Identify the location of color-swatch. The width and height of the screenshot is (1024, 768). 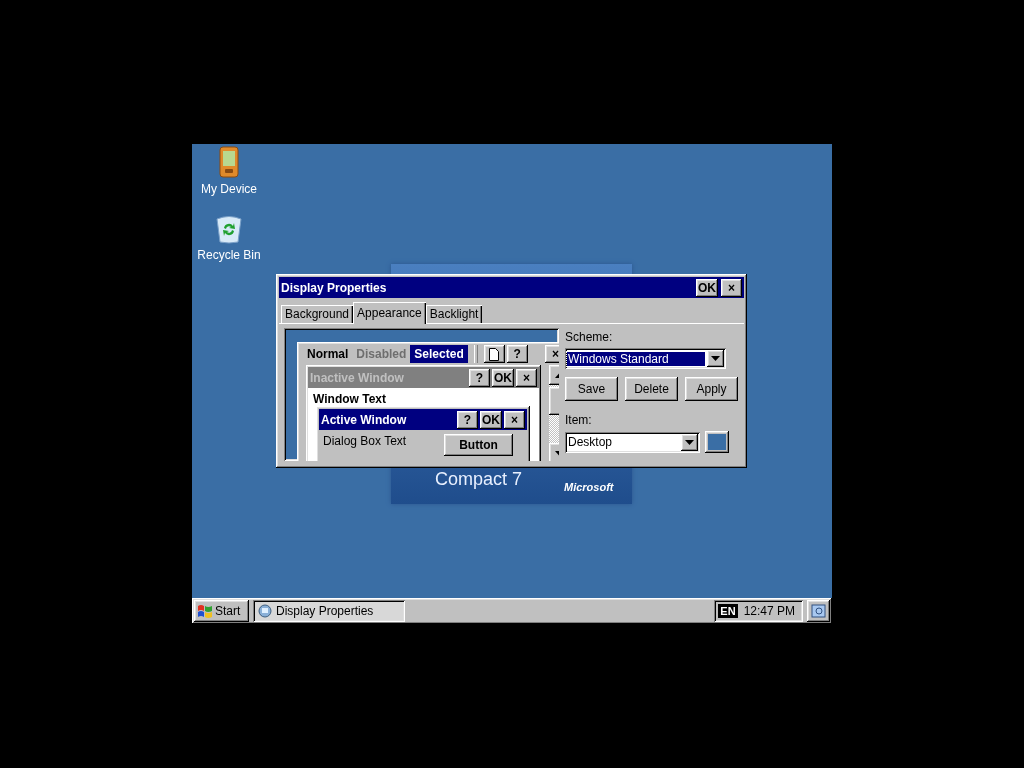
(717, 442).